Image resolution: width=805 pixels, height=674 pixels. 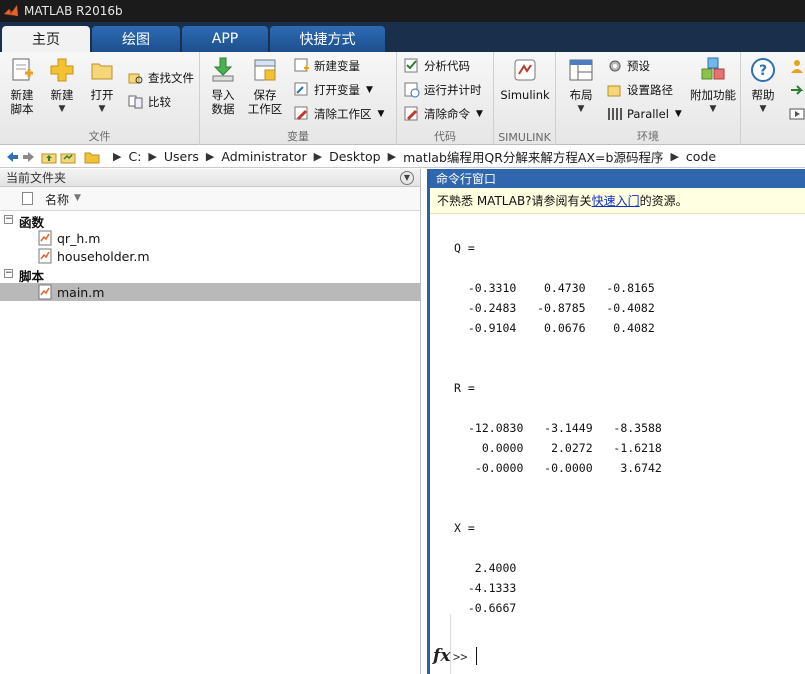 I want to click on set-path-button: 设置路径, so click(x=640, y=90).